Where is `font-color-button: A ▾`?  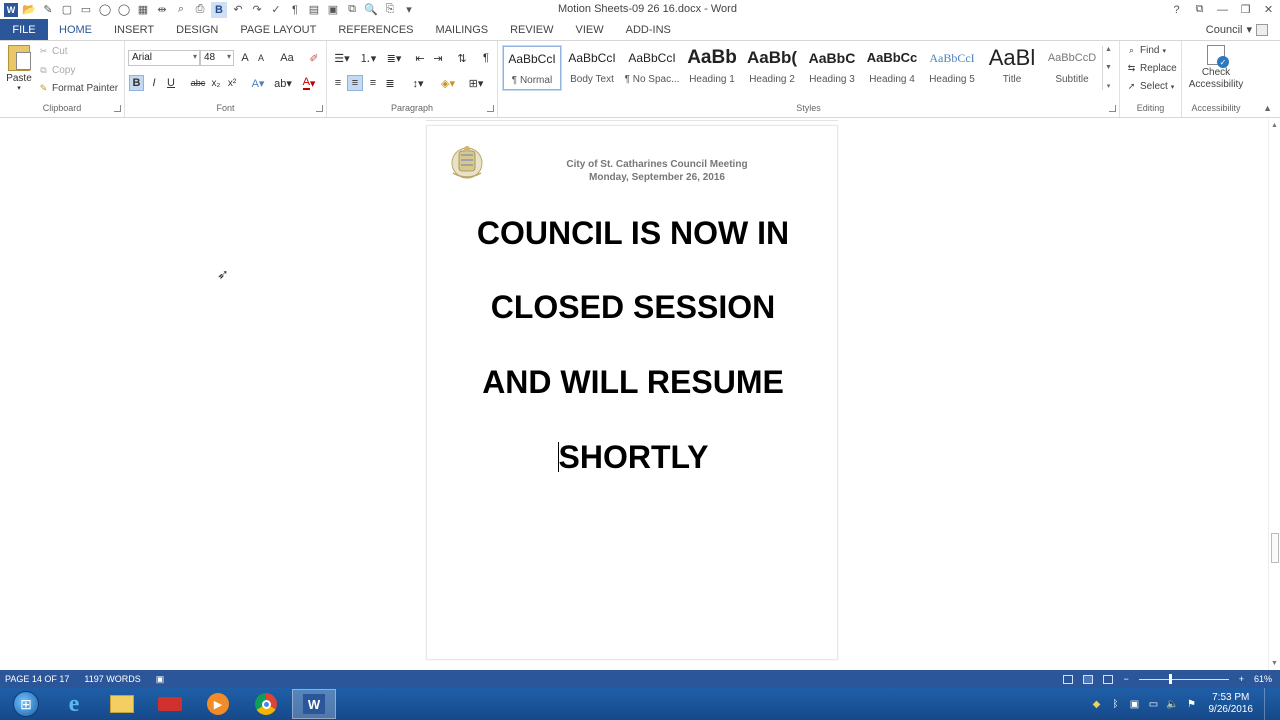
font-color-button: A ▾ is located at coordinates (309, 83).